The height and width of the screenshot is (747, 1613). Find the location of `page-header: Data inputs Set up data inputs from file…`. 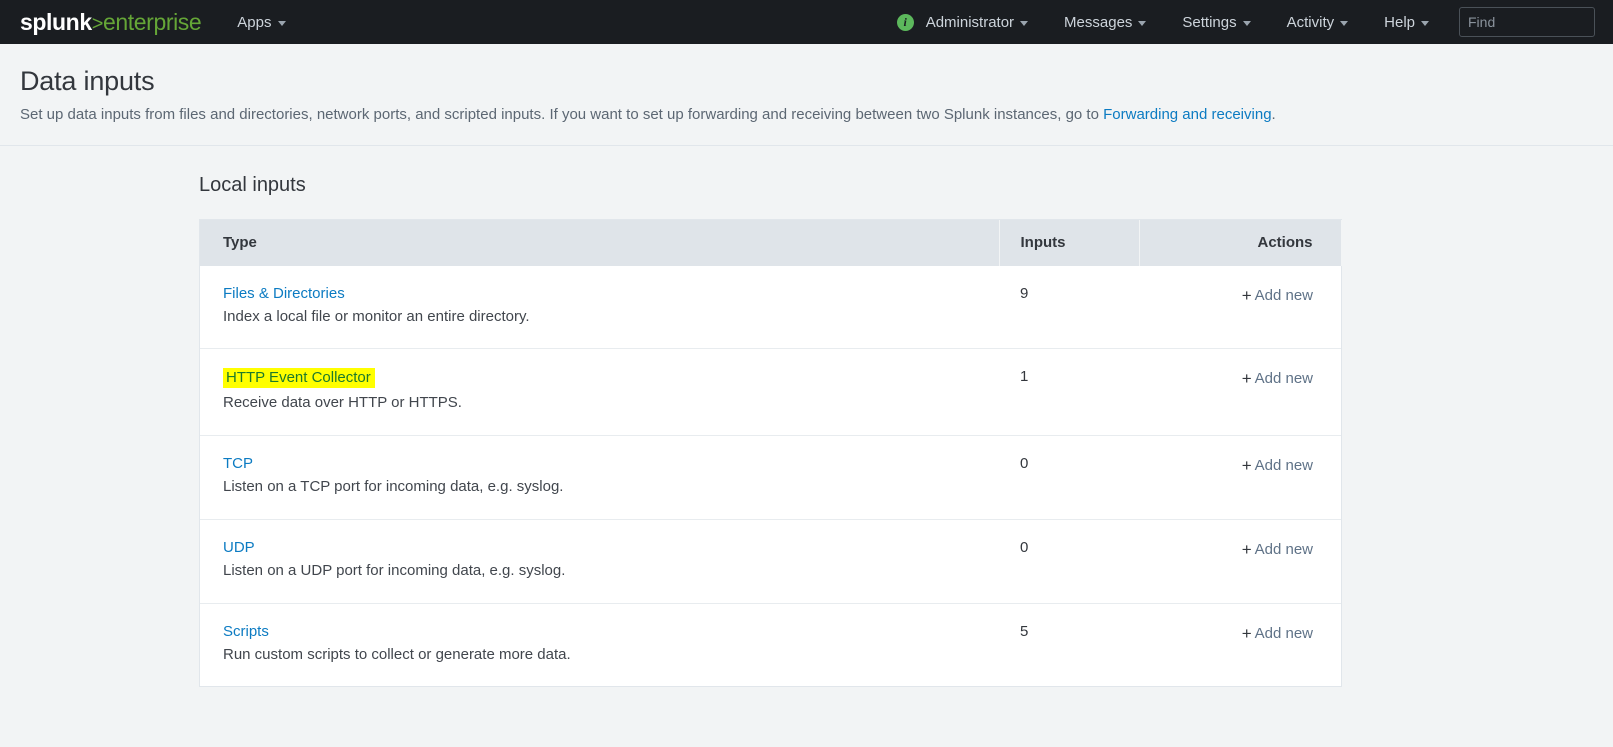

page-header: Data inputs Set up data inputs from file… is located at coordinates (806, 95).